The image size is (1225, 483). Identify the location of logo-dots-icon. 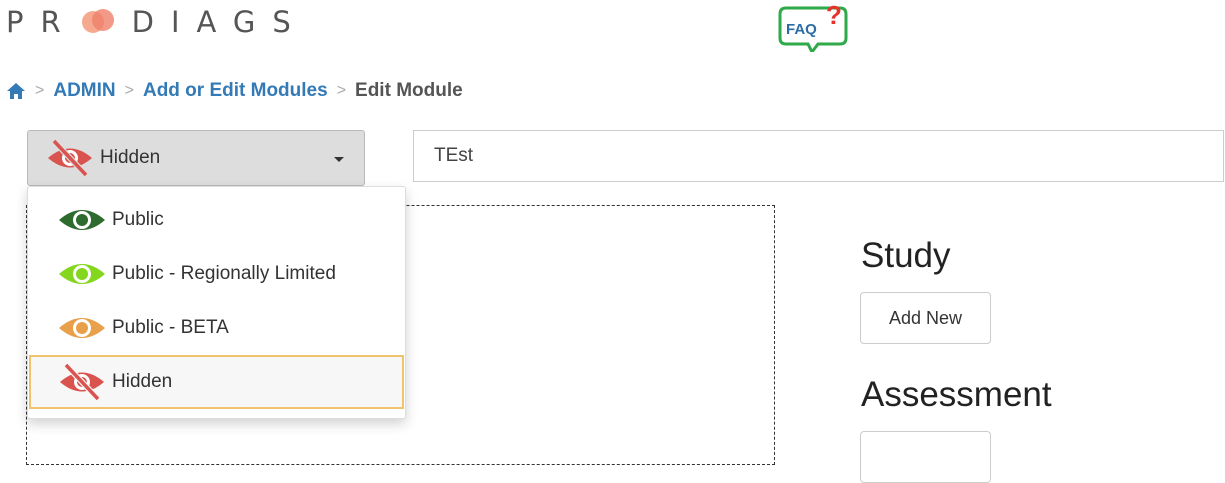
(98, 22).